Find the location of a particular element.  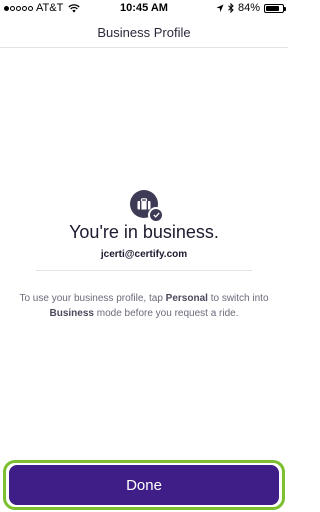

business-mode-label: Business is located at coordinates (71, 313).